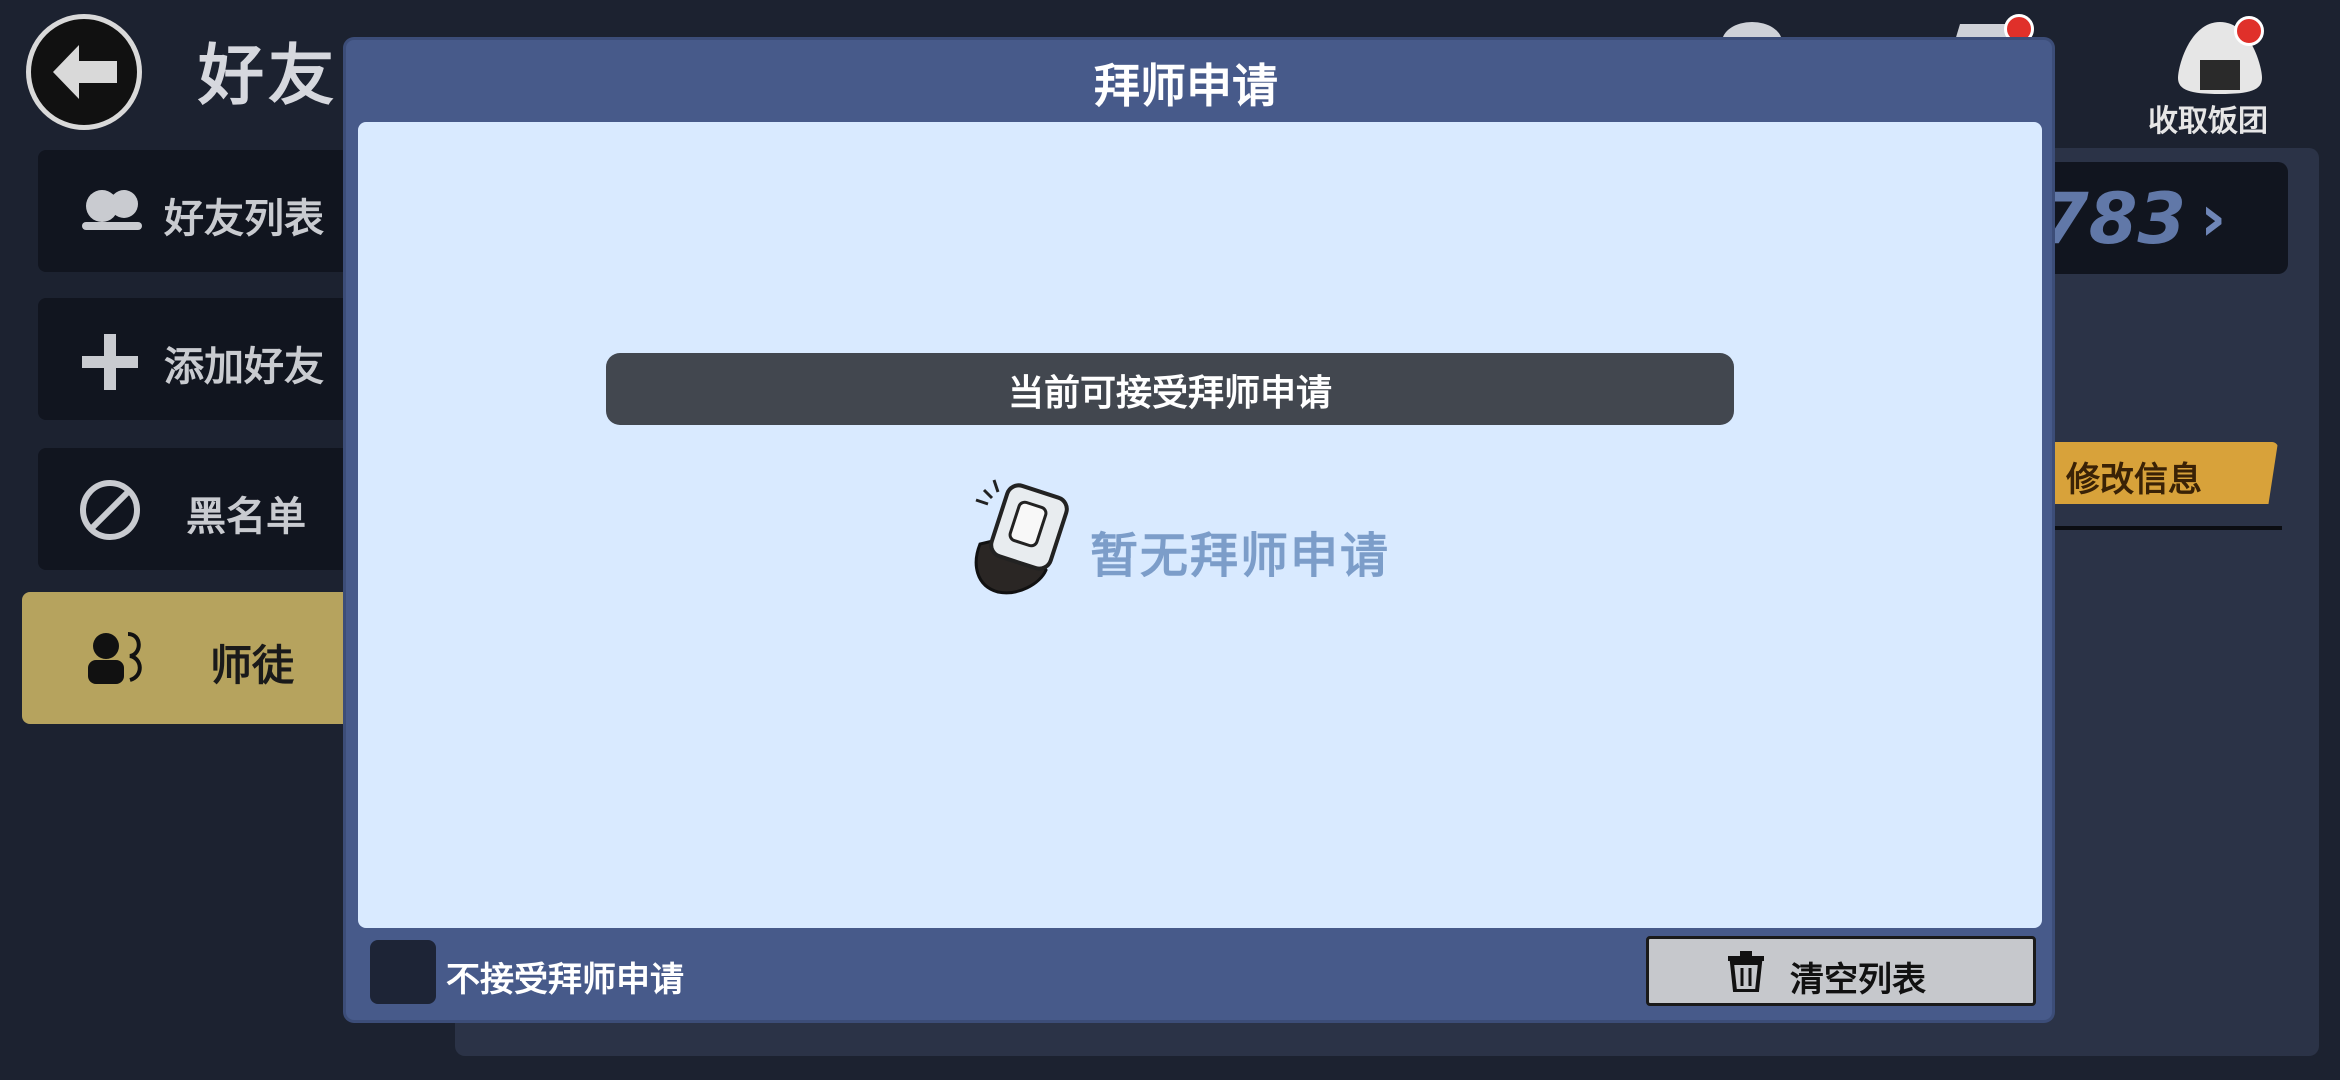 This screenshot has width=2340, height=1080. Describe the element at coordinates (1746, 971) in the screenshot. I see `trash-icon` at that location.